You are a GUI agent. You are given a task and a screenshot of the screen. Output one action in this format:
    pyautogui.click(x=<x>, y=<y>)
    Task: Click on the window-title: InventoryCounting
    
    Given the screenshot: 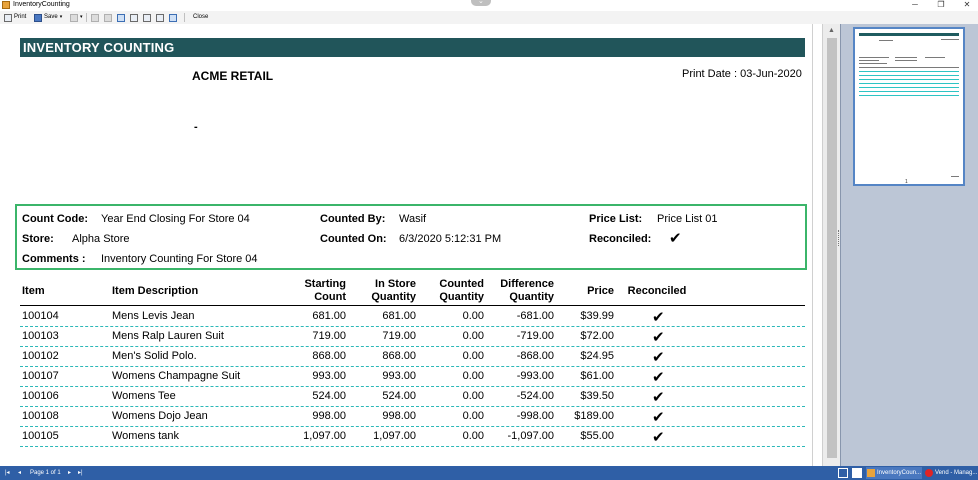 What is the action you would take?
    pyautogui.click(x=41, y=4)
    